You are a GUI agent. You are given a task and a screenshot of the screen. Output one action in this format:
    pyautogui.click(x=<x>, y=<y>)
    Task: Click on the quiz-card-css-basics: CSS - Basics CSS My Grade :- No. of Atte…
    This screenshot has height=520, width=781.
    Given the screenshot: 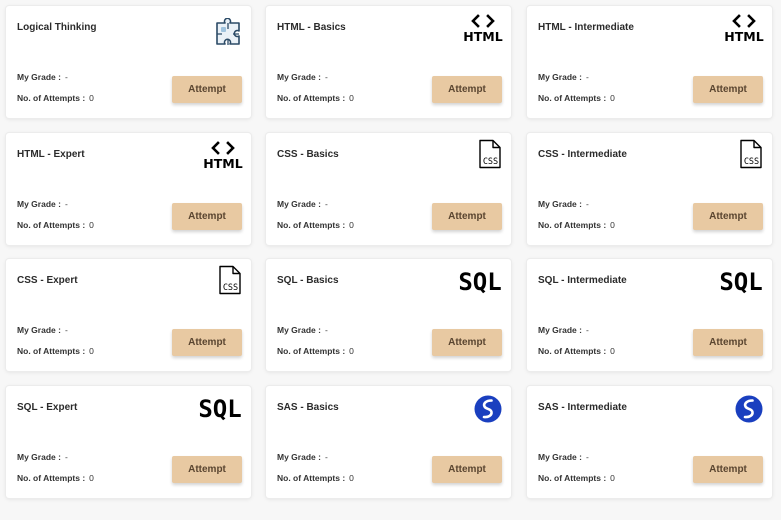 What is the action you would take?
    pyautogui.click(x=388, y=189)
    